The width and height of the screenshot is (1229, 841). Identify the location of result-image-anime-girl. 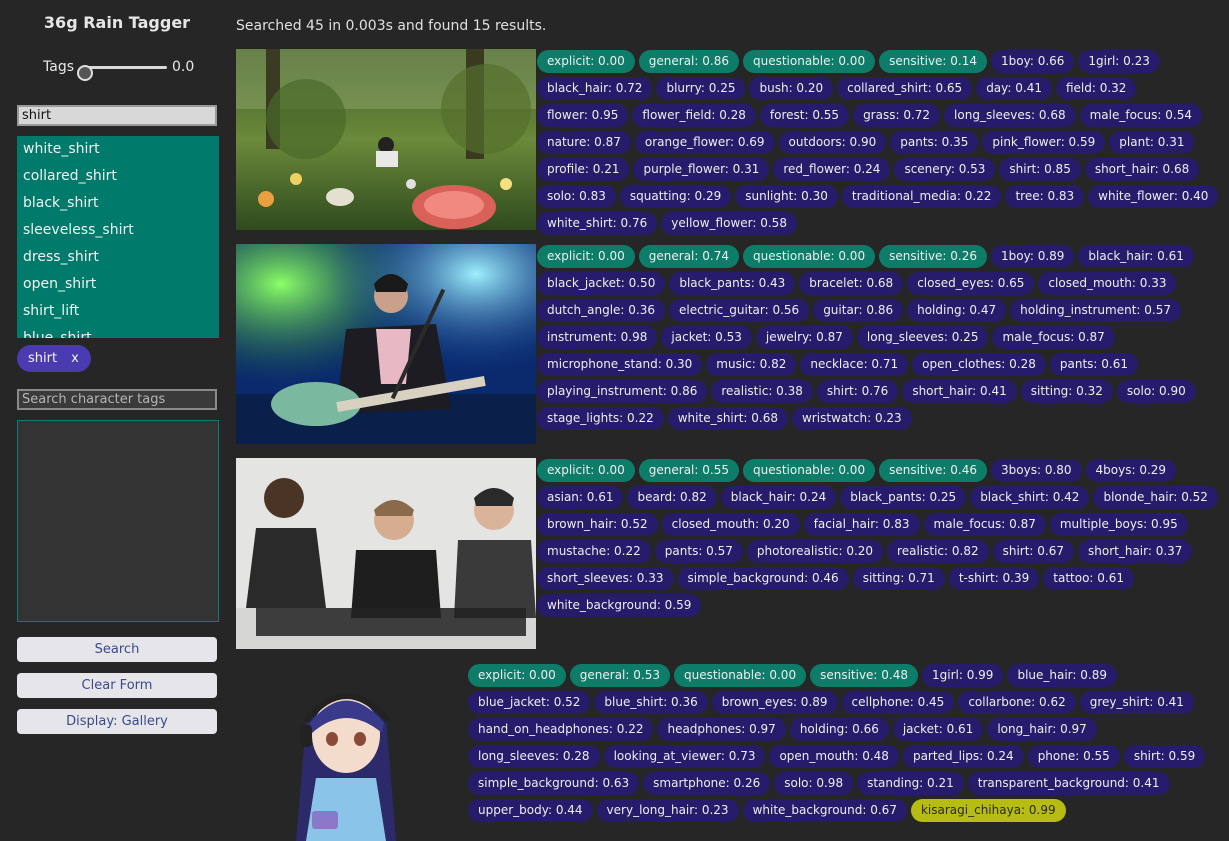
(351, 752).